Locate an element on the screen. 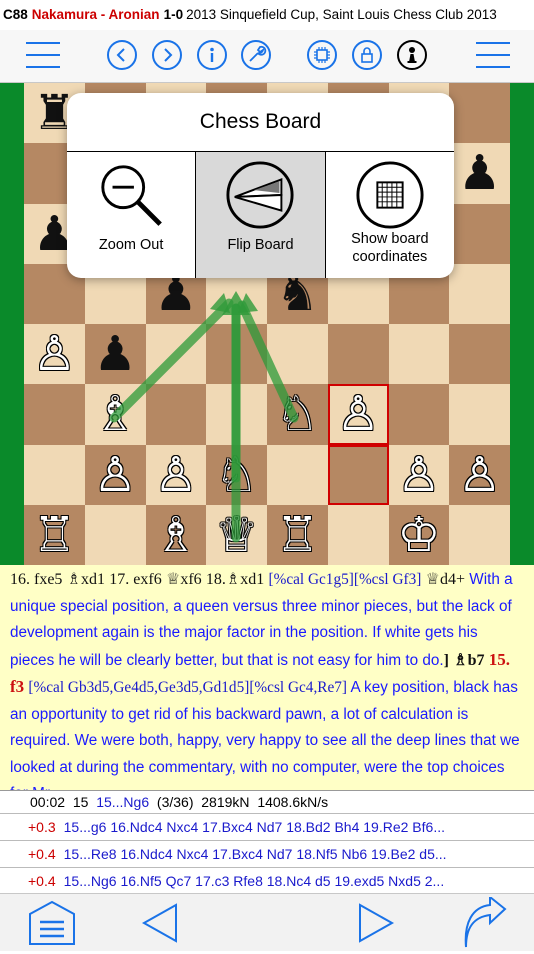 The width and height of the screenshot is (534, 954). top-toolbar is located at coordinates (267, 56).